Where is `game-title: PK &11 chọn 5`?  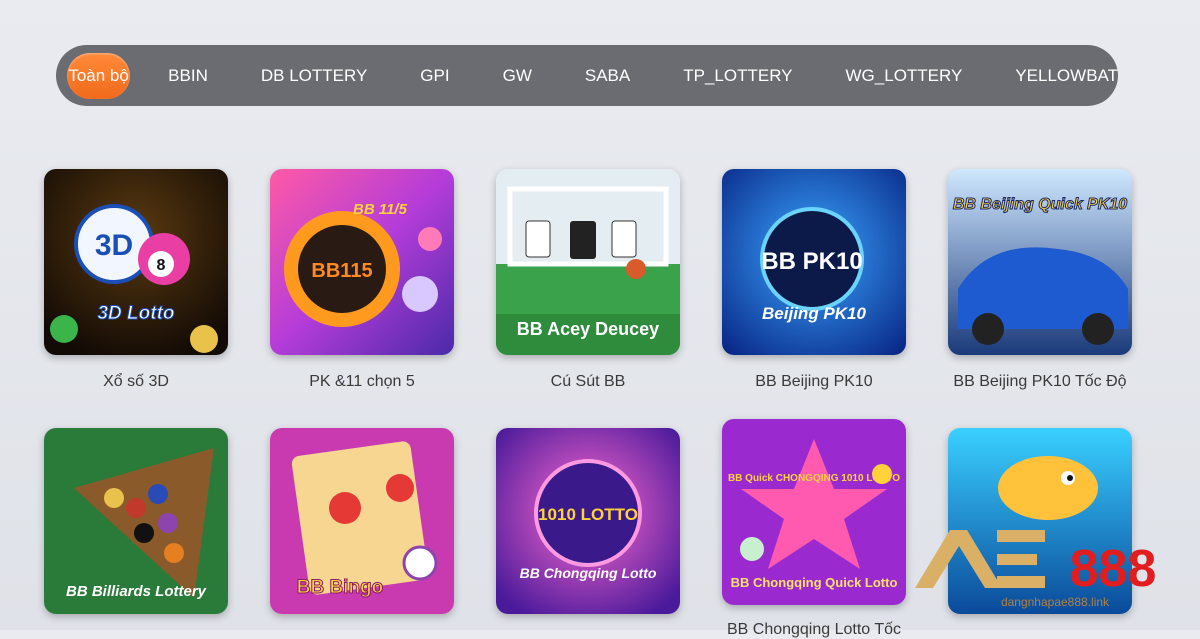 game-title: PK &11 chọn 5 is located at coordinates (362, 381).